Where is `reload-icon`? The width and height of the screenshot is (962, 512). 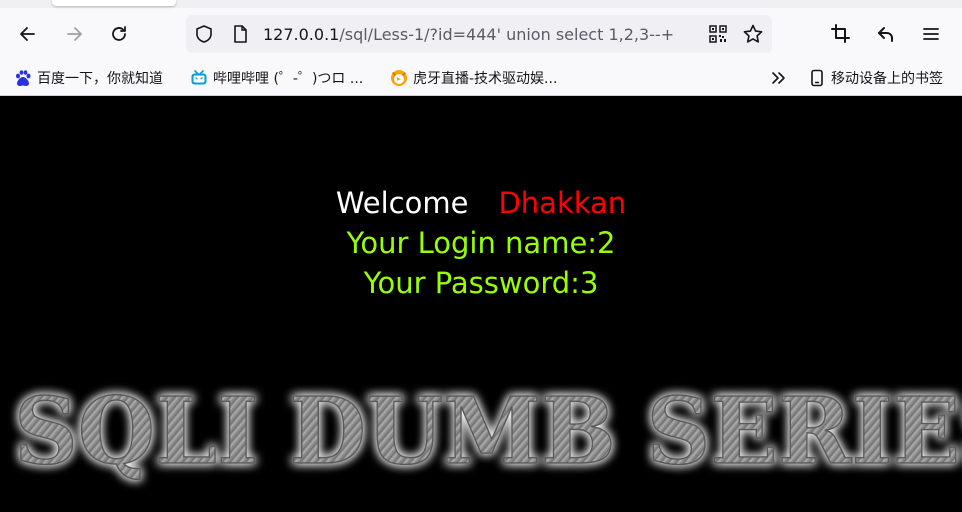
reload-icon is located at coordinates (119, 33).